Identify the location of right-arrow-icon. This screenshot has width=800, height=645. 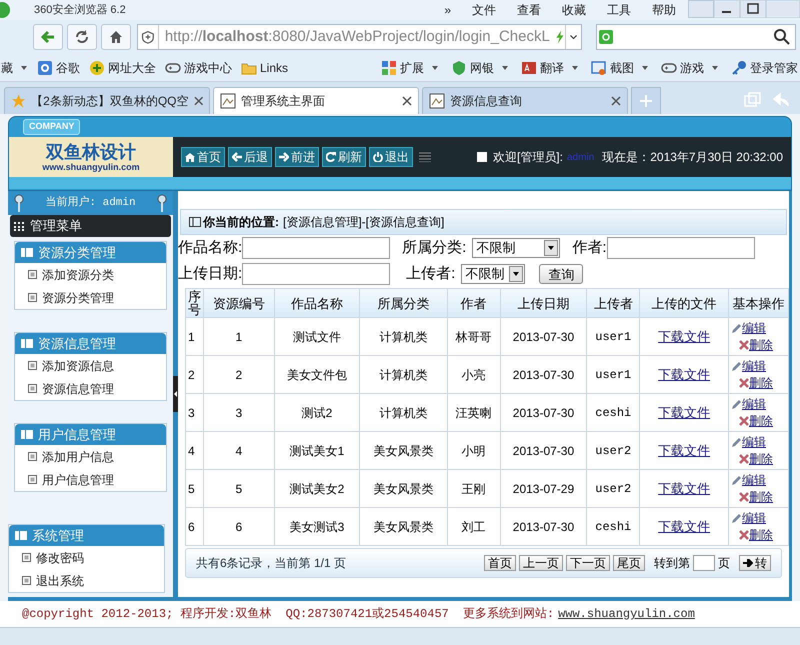
(284, 157).